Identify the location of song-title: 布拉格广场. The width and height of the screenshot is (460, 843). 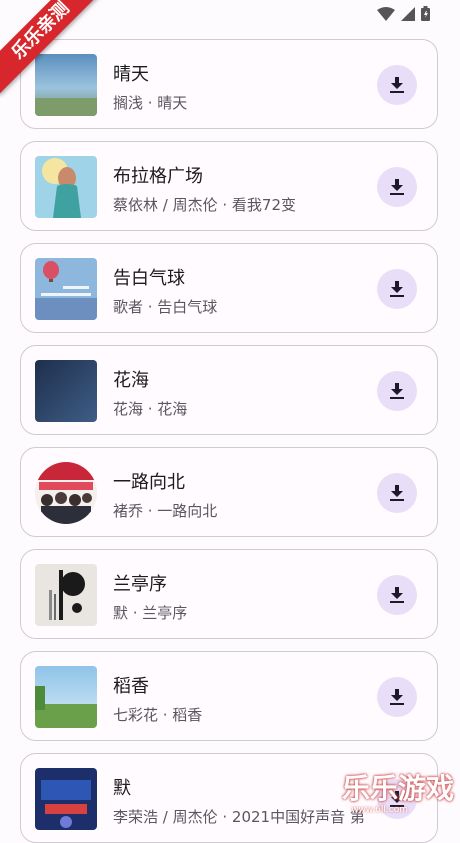
(158, 176).